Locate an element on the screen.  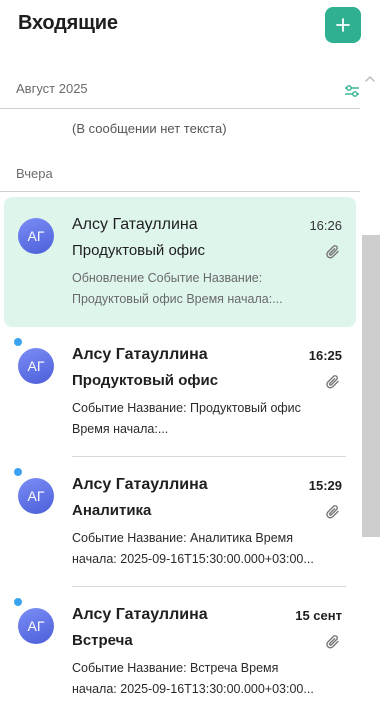
group-header-yesterday: Вчера is located at coordinates (34, 173).